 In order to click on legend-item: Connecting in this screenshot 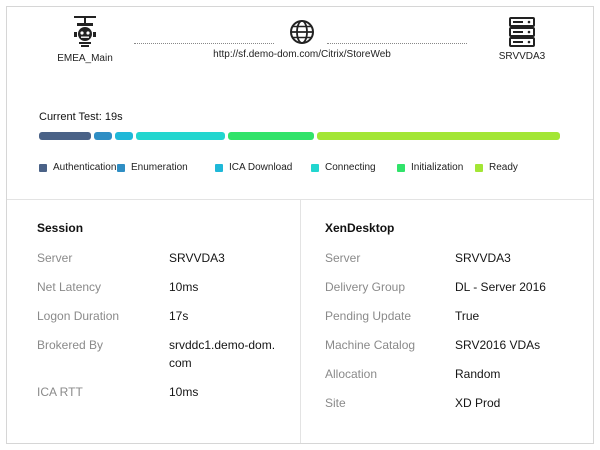, I will do `click(343, 167)`.